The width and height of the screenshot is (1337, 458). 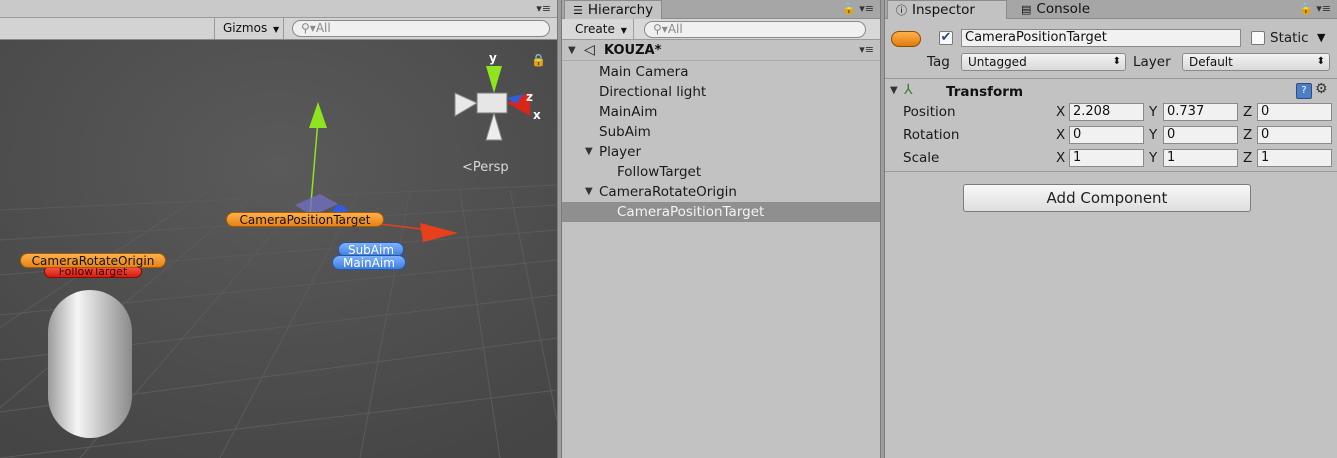 I want to click on hierarchy-item-label: Directional light, so click(x=653, y=92).